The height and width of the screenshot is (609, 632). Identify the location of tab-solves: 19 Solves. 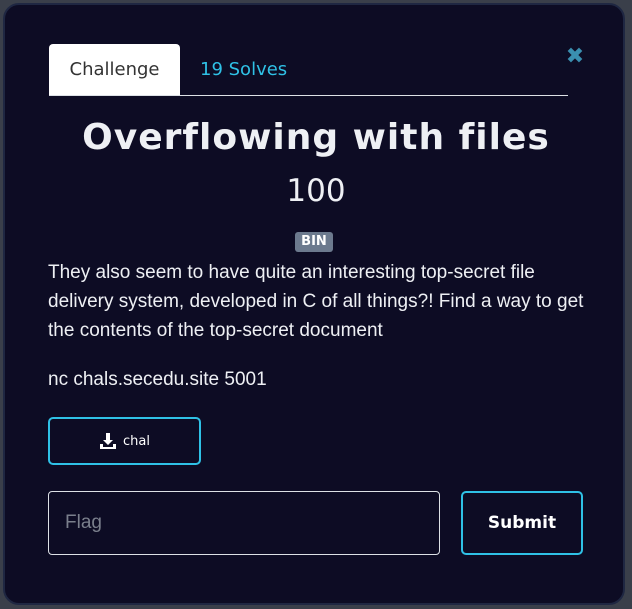
(243, 69).